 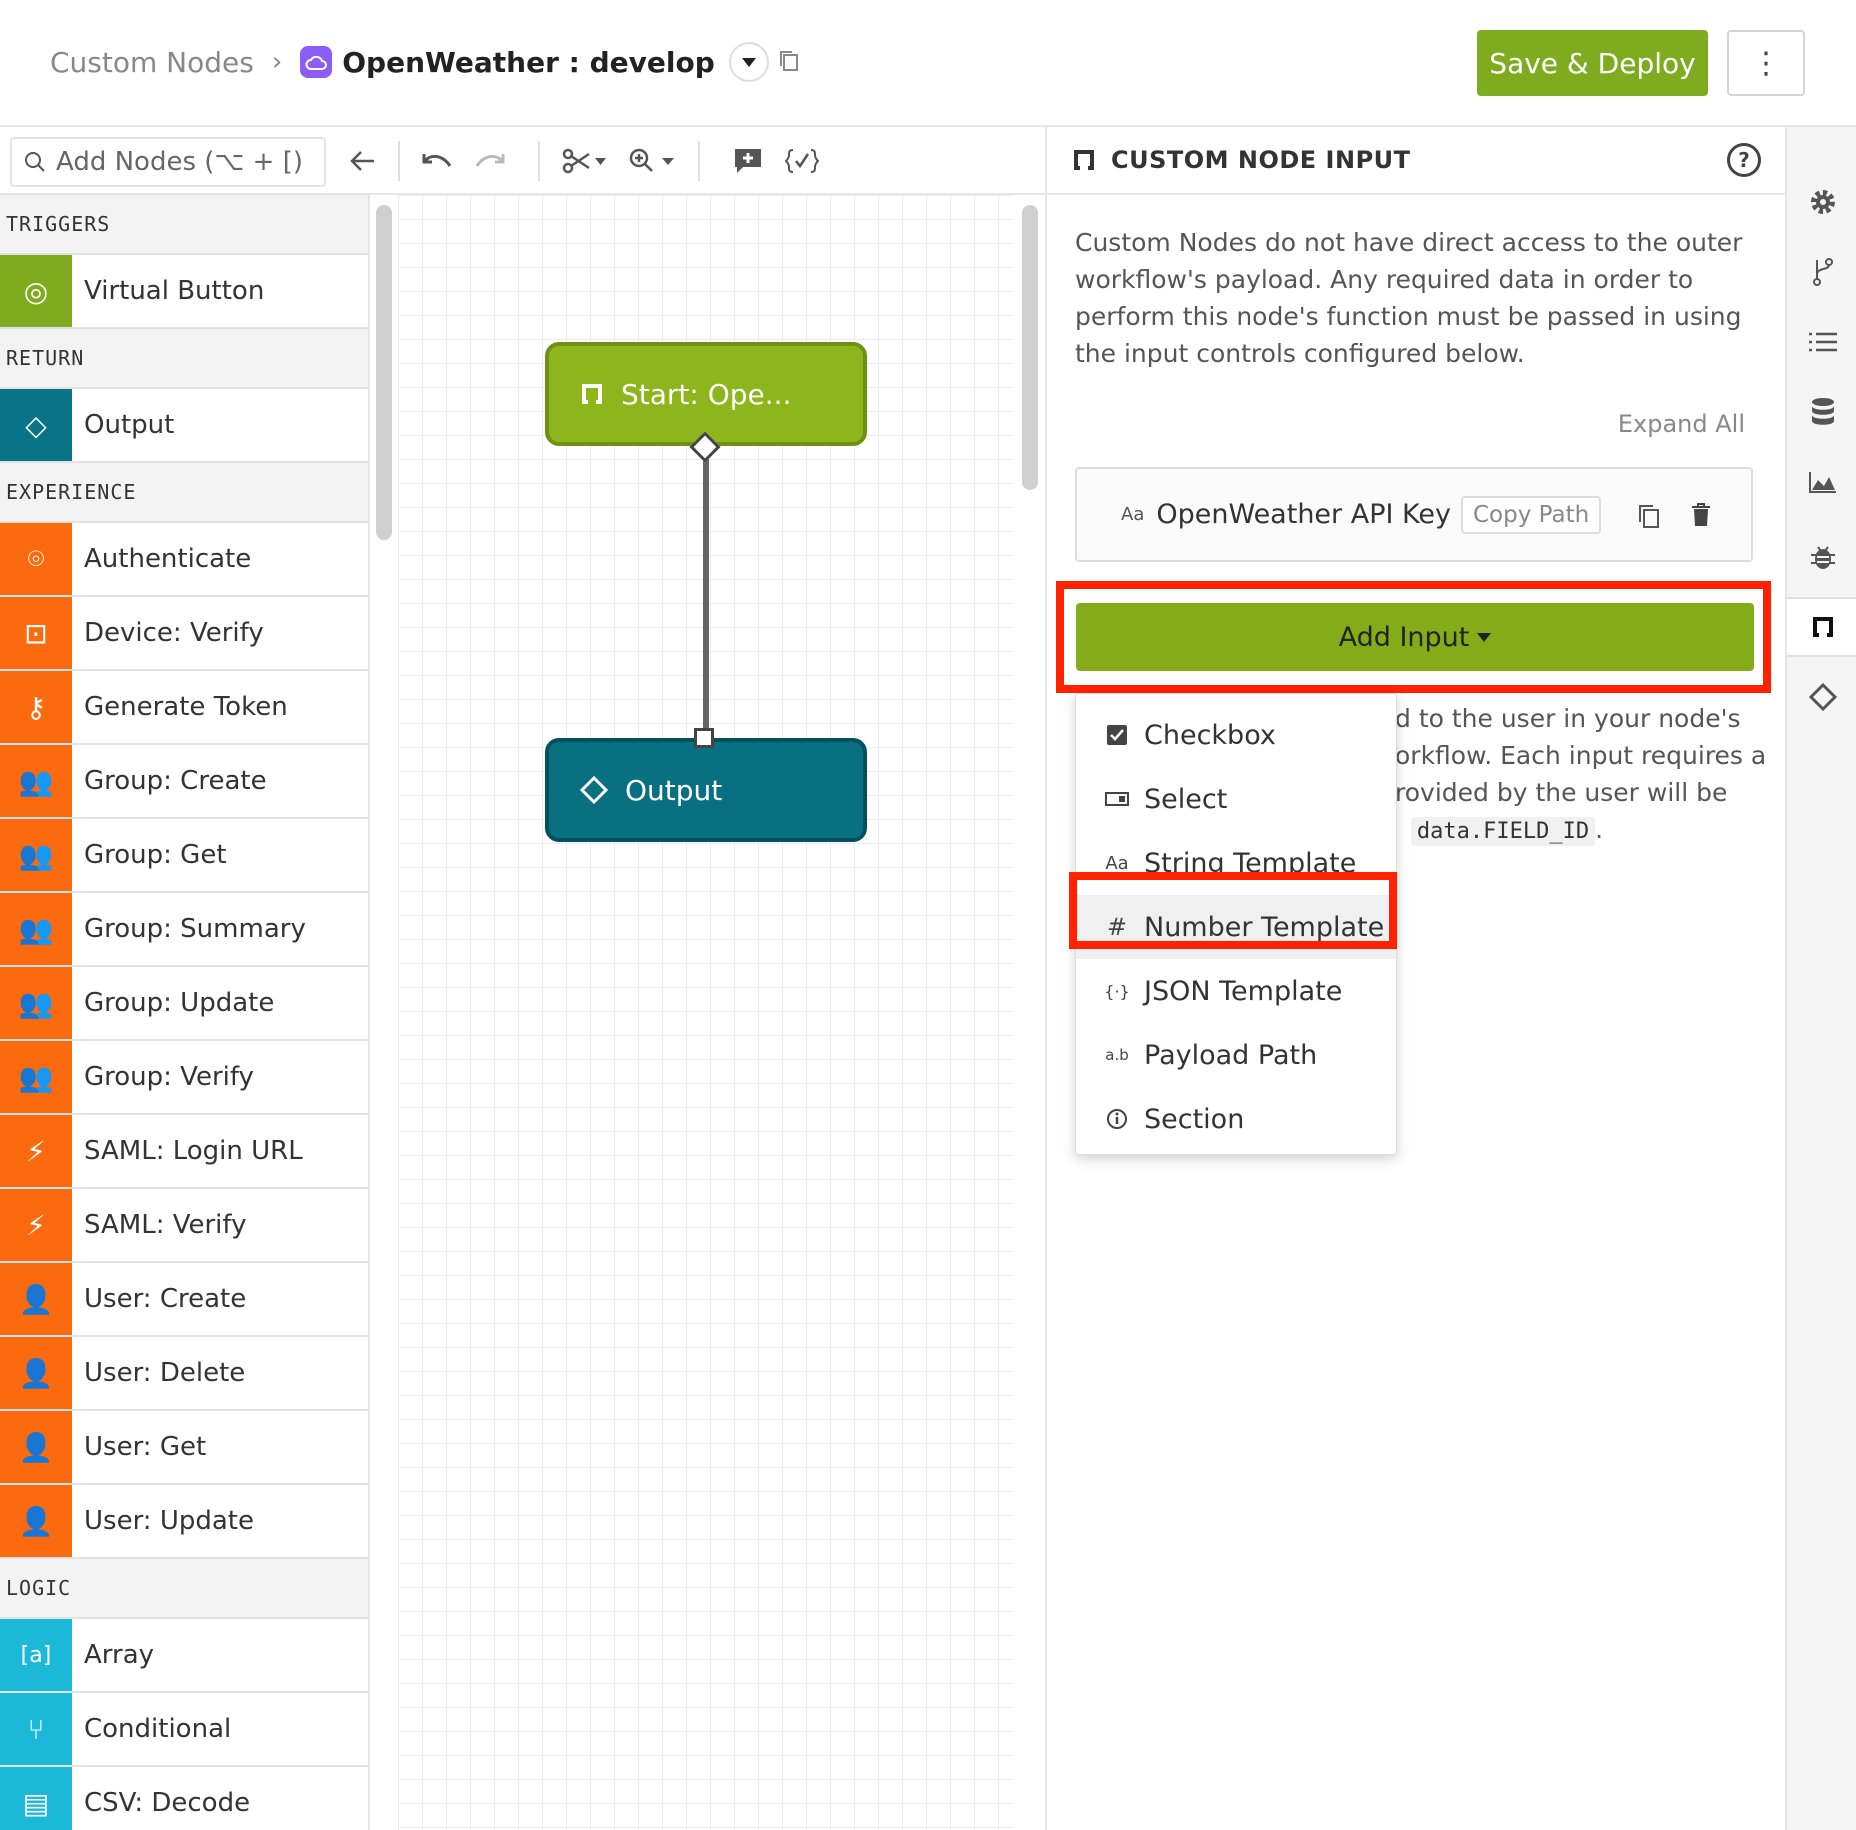 I want to click on copy-path-button: Copy Path, so click(x=1531, y=514).